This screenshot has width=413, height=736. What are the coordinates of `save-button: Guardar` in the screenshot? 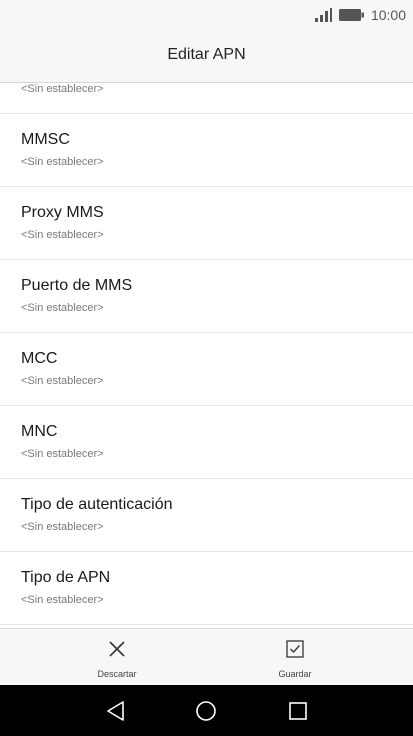 It's located at (295, 657).